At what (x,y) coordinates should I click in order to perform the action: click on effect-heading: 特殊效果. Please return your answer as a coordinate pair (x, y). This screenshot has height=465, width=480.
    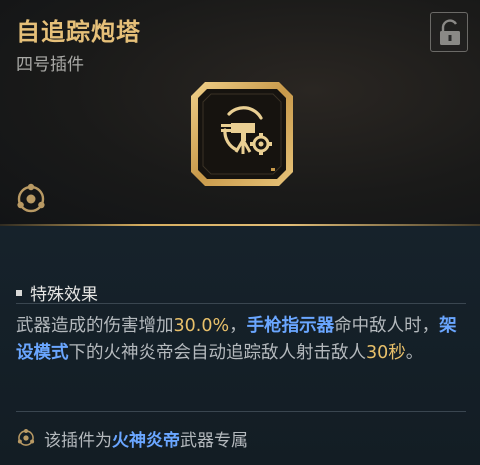
    Looking at the image, I should click on (57, 292).